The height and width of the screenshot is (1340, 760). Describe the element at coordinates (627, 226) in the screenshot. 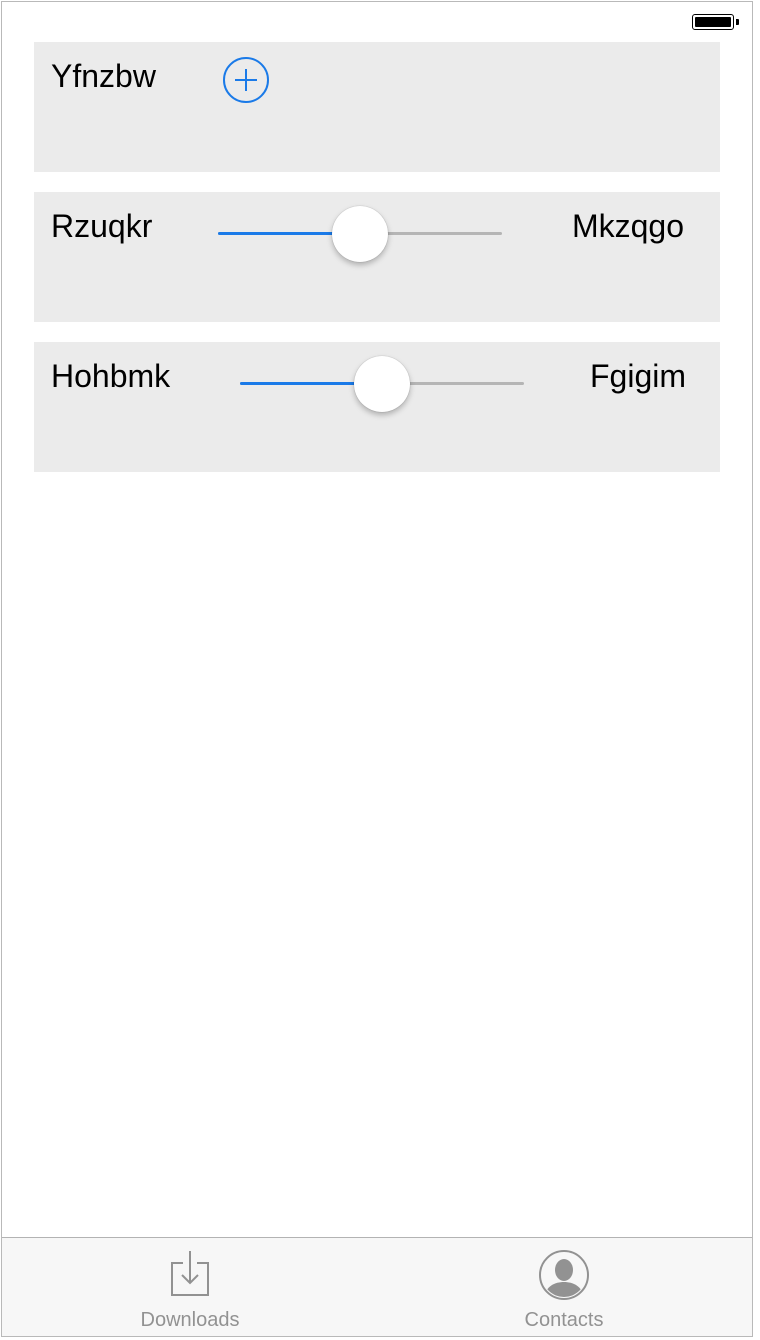

I see `row-trailing-label: Mkzqgo` at that location.